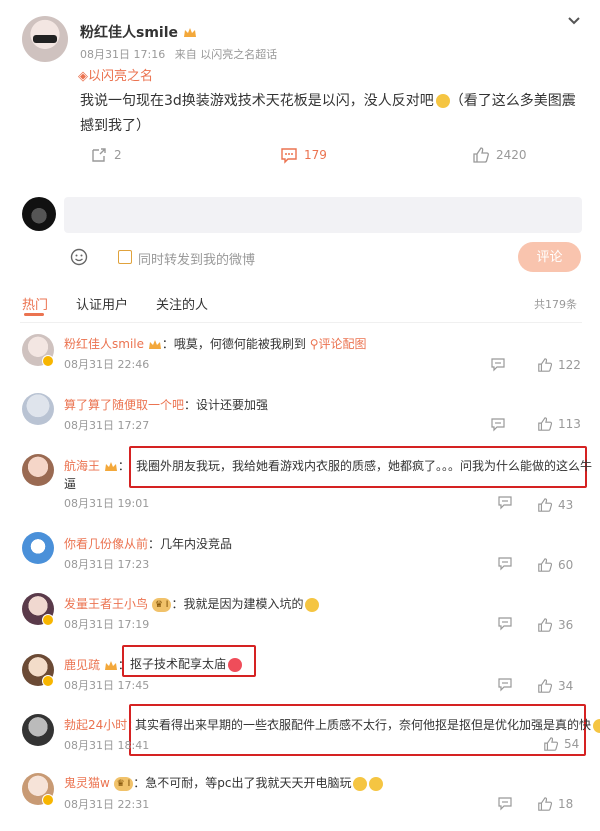  I want to click on author-avatar, so click(45, 39).